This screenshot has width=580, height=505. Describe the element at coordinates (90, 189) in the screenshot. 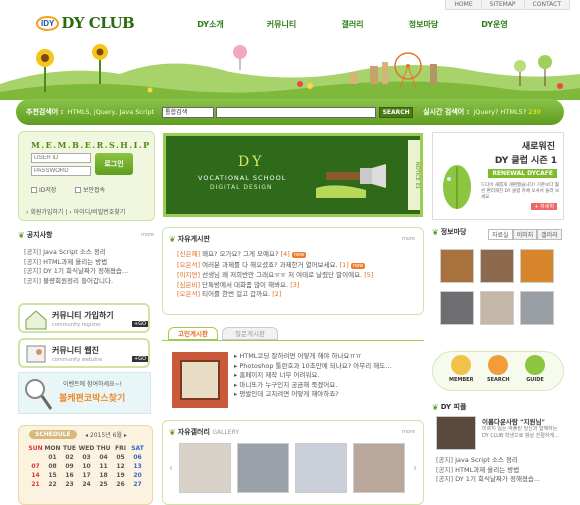

I see `secure-login-checkbox: 보안접속` at that location.